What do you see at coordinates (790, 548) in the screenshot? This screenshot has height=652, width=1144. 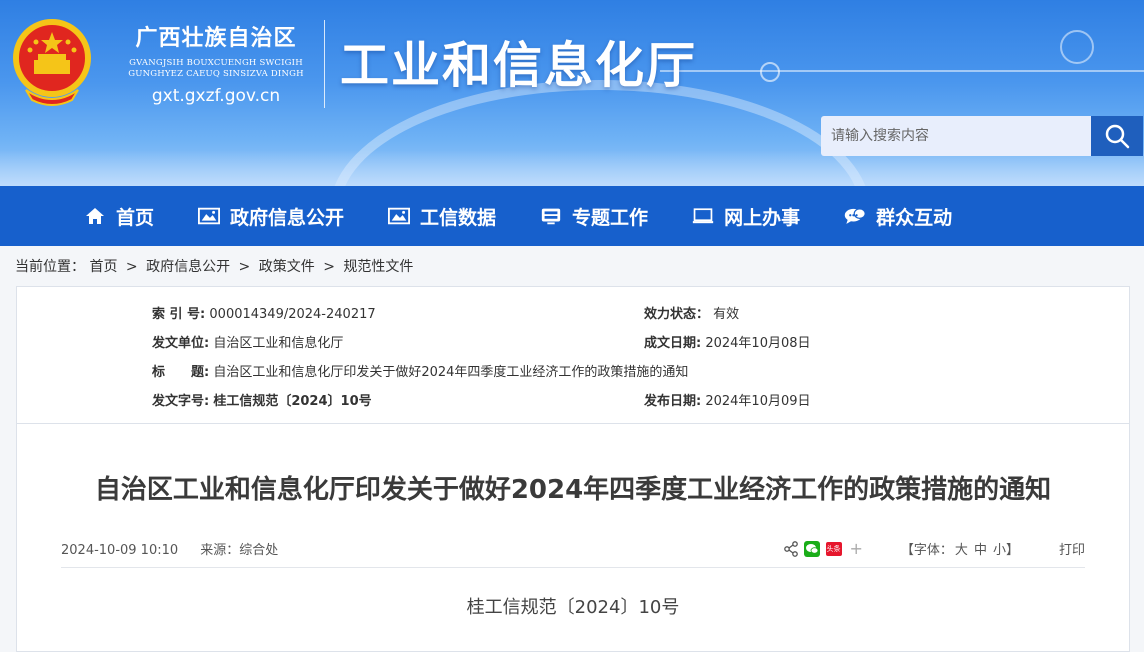 I see `share-icon` at bounding box center [790, 548].